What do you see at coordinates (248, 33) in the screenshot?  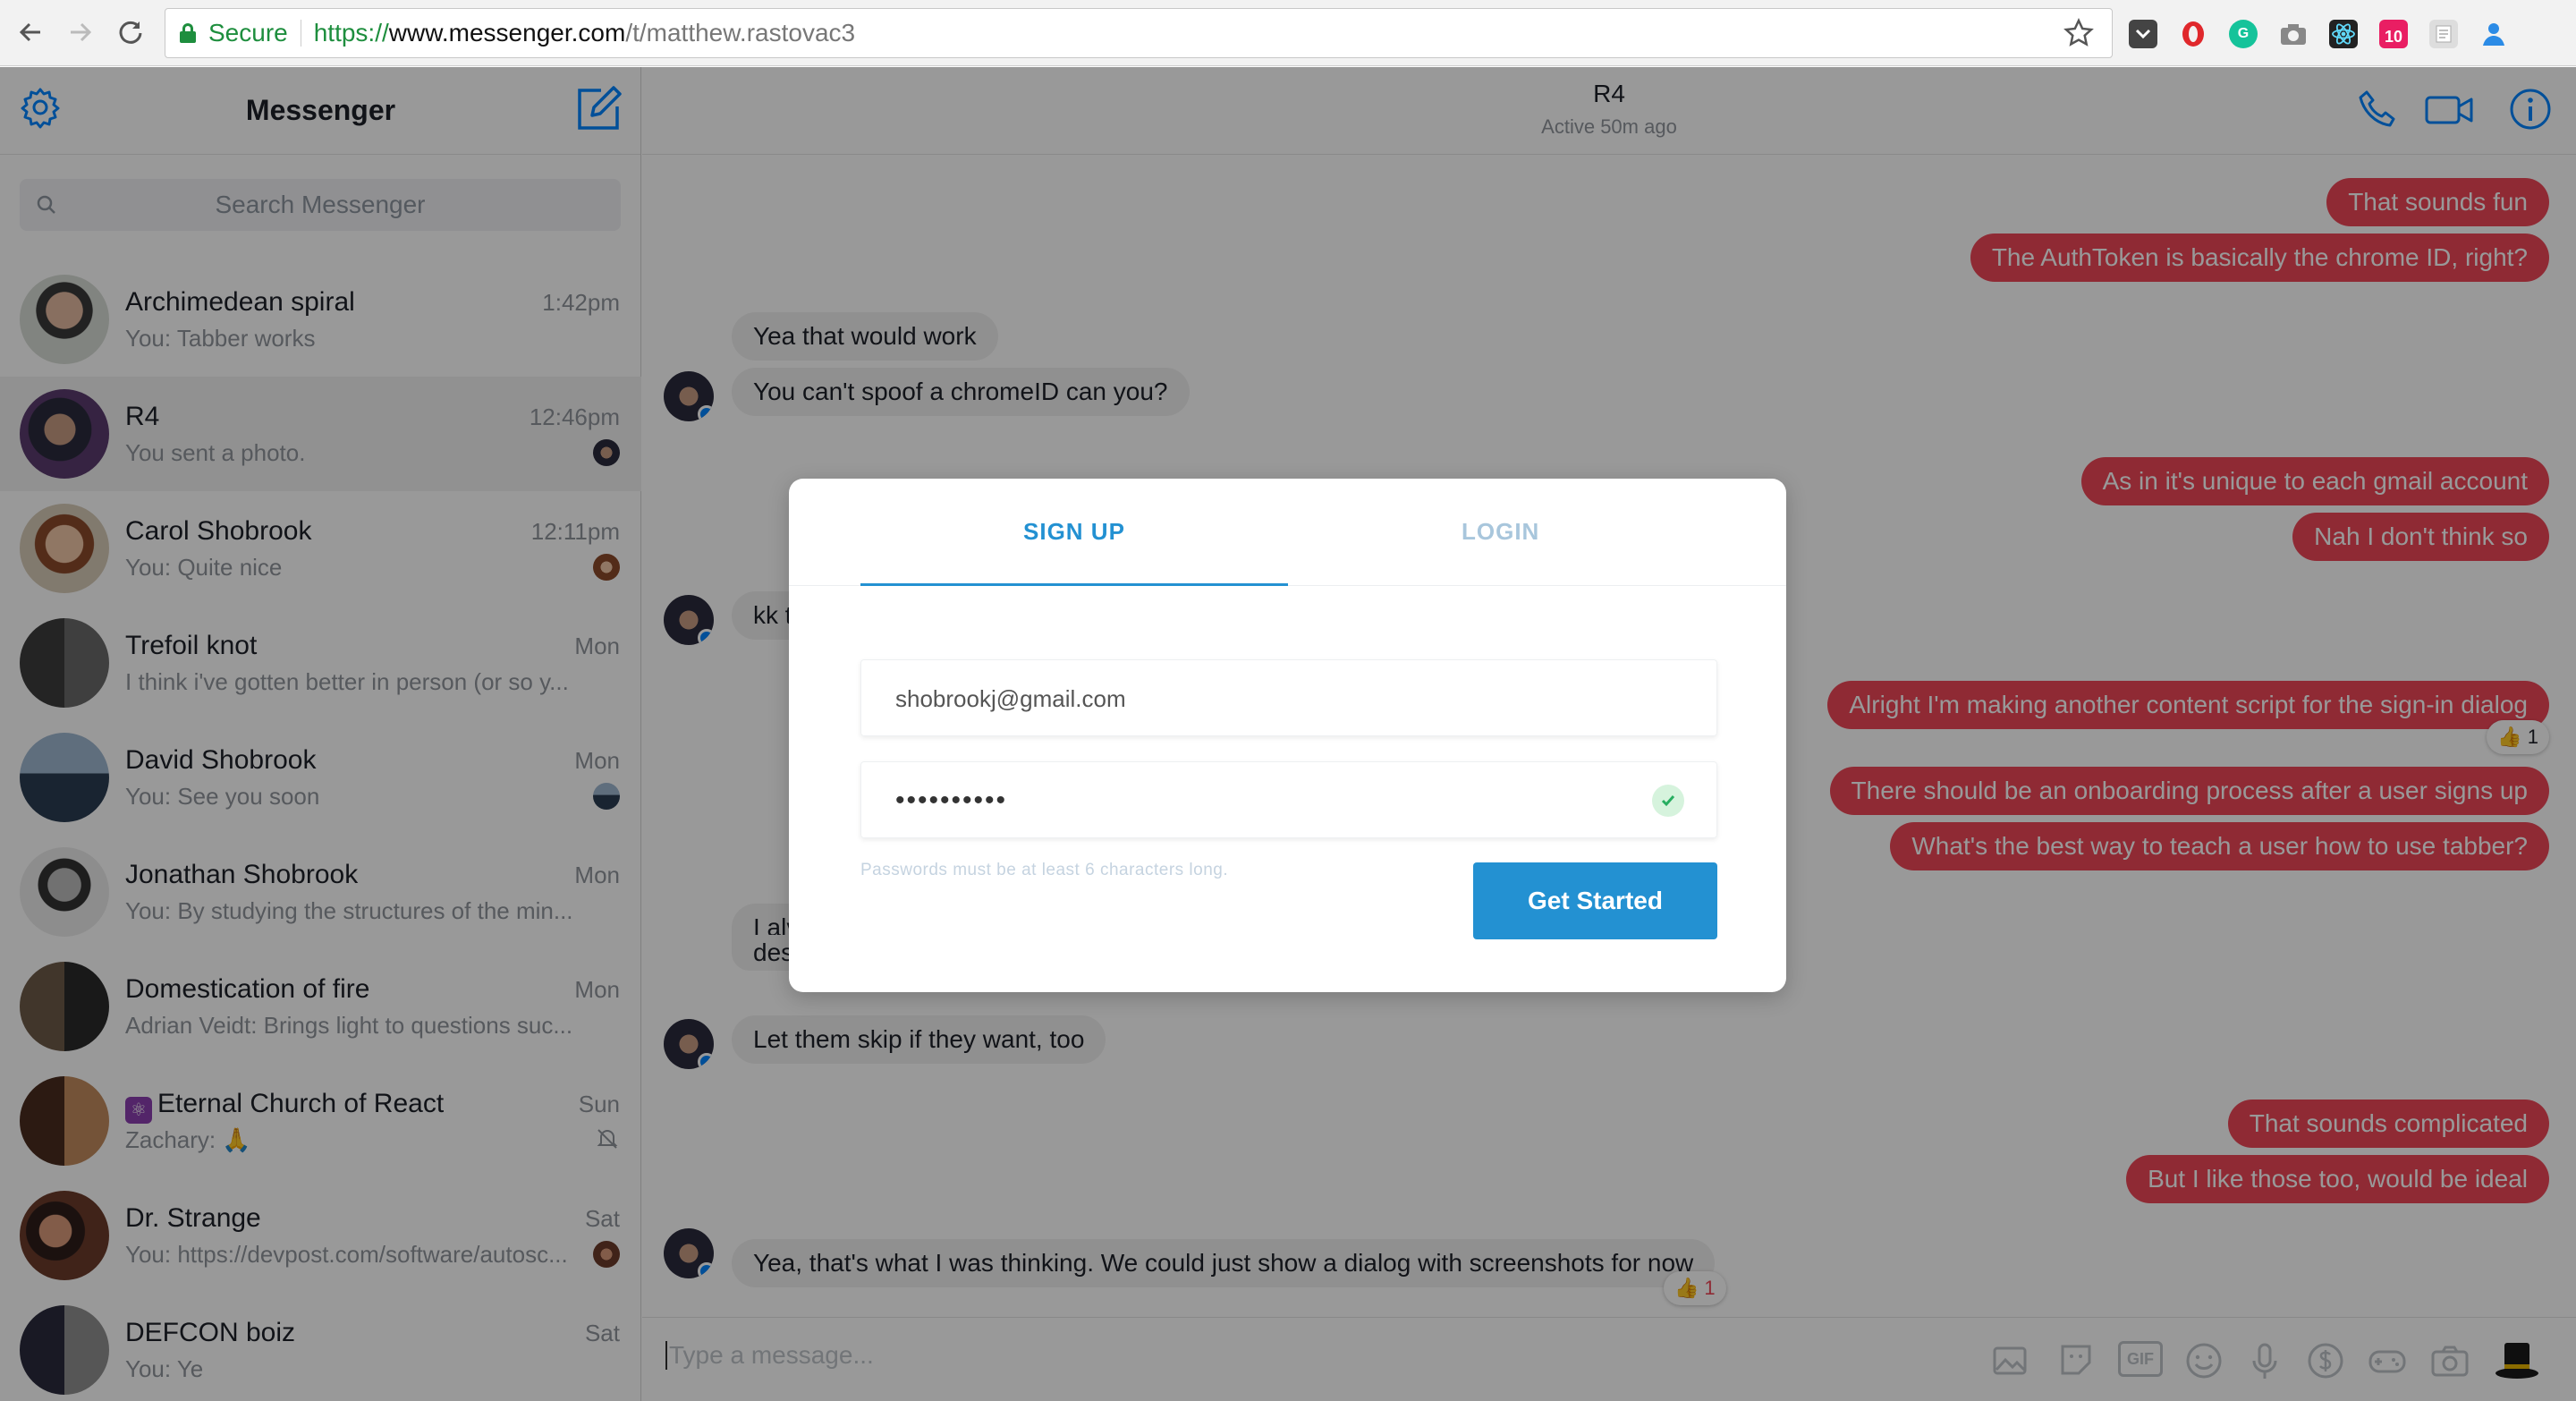 I see `secure-label: Secure` at bounding box center [248, 33].